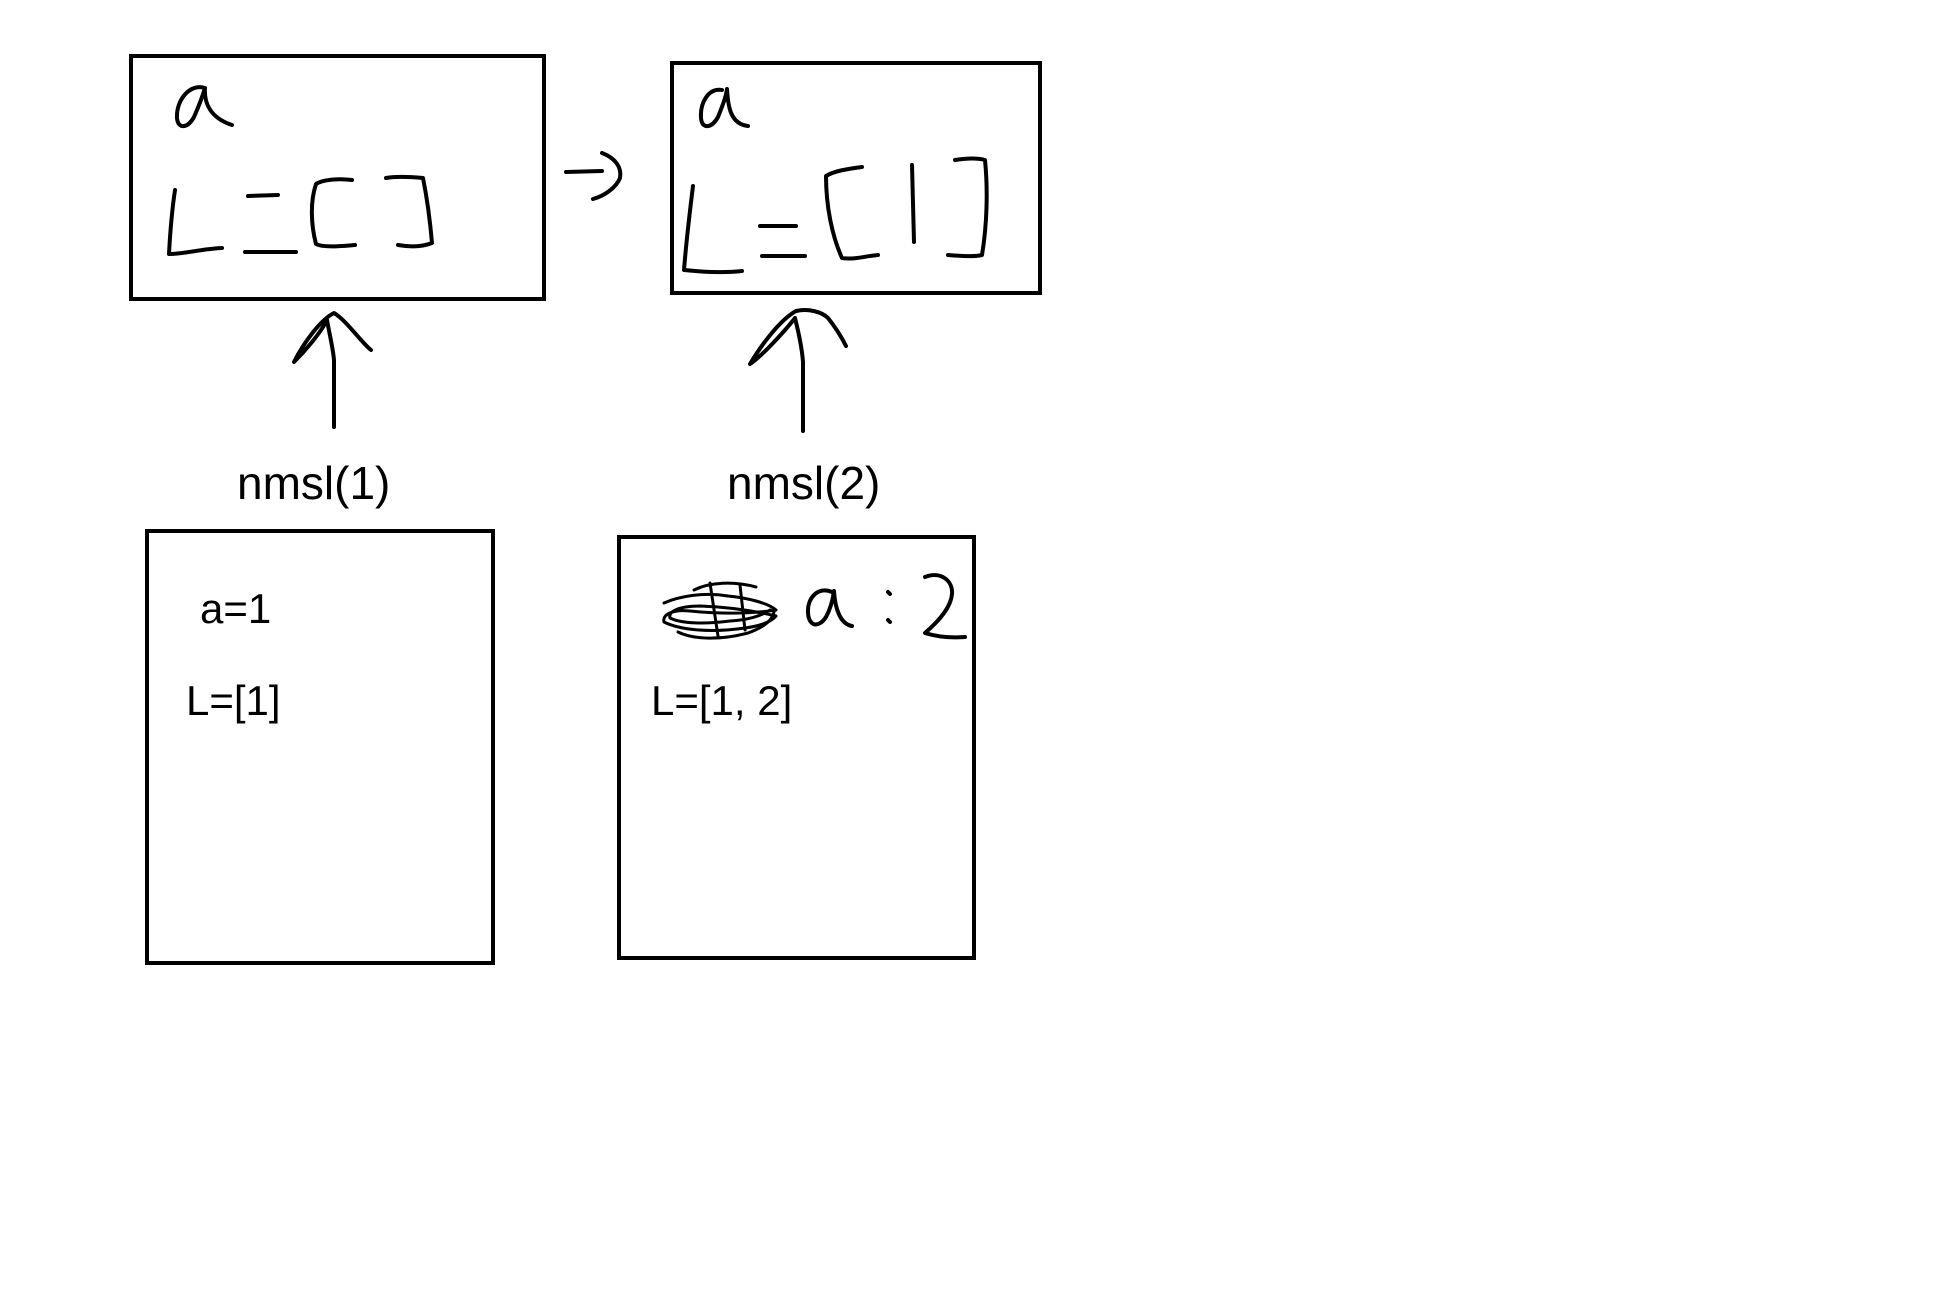 The height and width of the screenshot is (1314, 1940). Describe the element at coordinates (332, 370) in the screenshot. I see `up-arrow-left` at that location.